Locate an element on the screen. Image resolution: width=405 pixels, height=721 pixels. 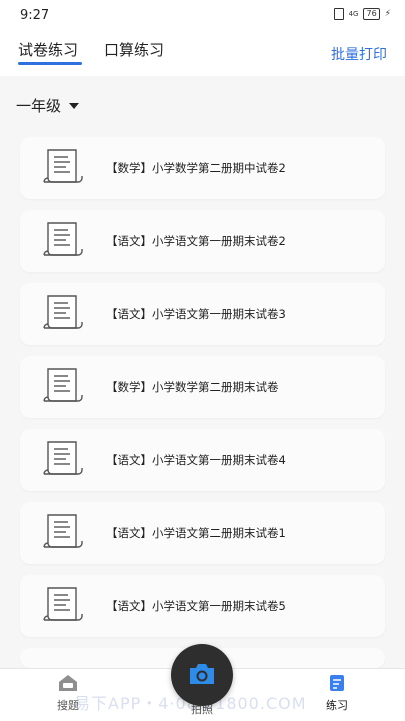
list-item: 【数学】小学数学第二册期中试卷2 is located at coordinates (202, 168).